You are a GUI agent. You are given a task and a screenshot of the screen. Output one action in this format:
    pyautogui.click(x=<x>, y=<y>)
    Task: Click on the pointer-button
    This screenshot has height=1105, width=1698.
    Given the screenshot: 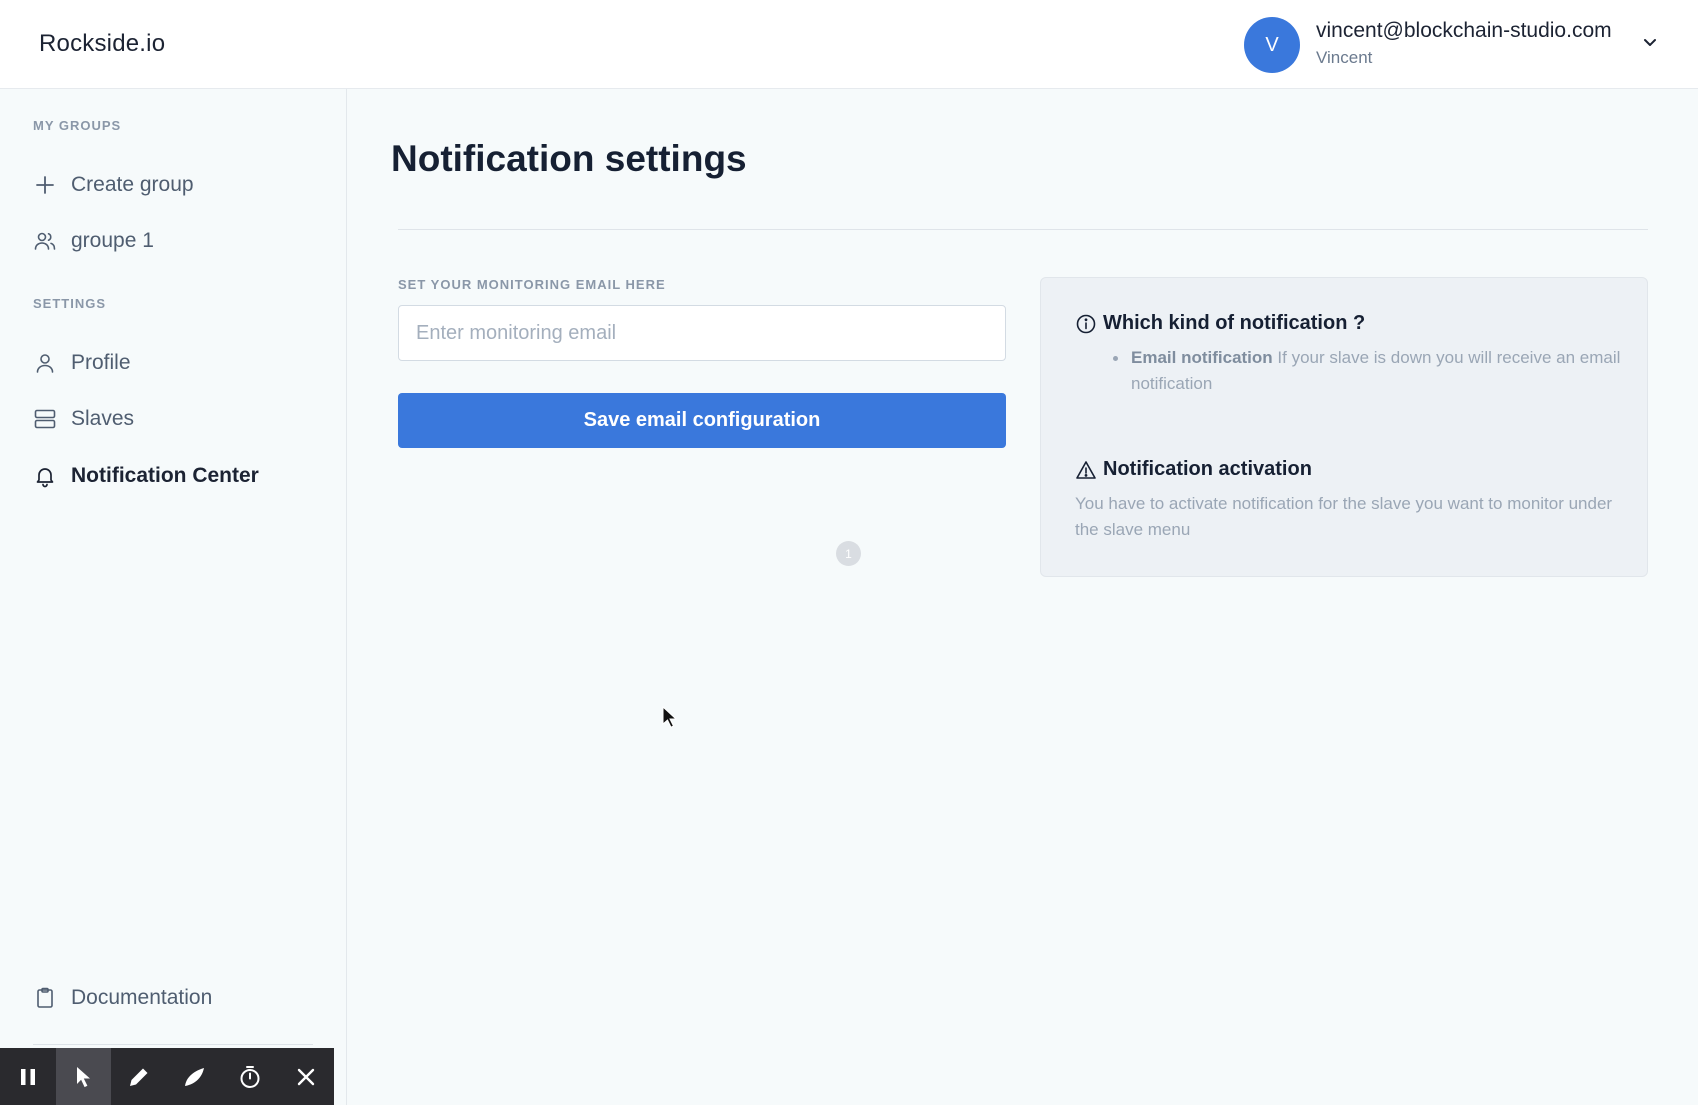 What is the action you would take?
    pyautogui.click(x=83, y=1076)
    